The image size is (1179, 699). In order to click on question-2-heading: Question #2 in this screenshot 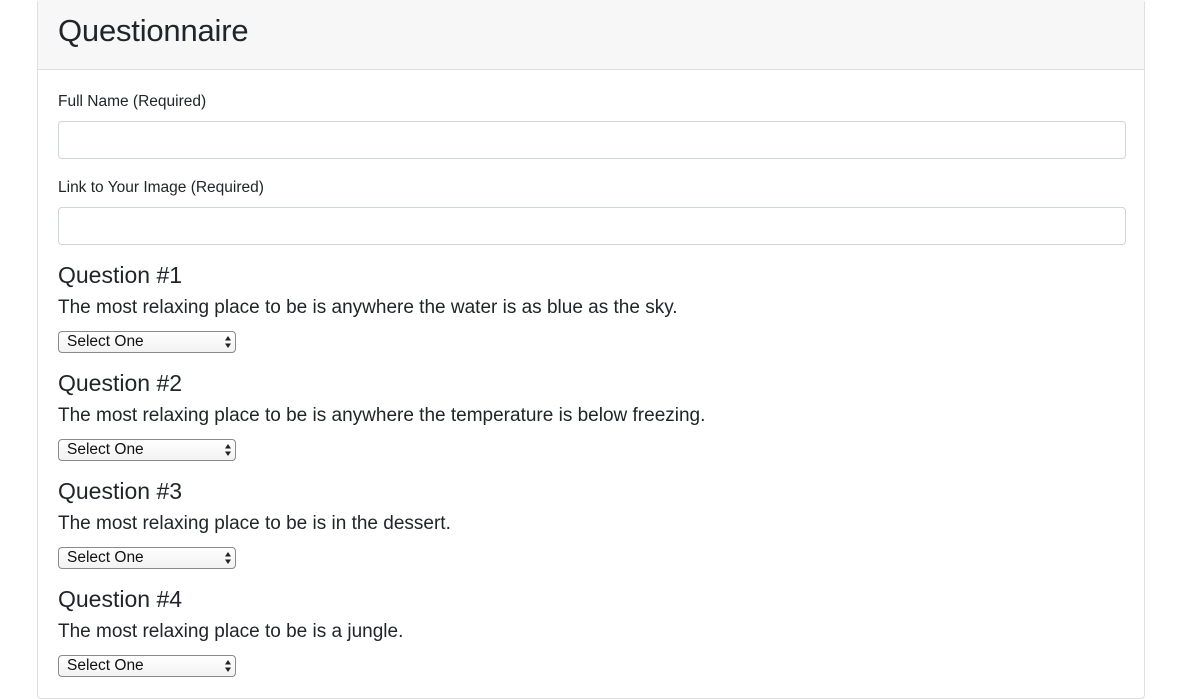, I will do `click(120, 383)`.